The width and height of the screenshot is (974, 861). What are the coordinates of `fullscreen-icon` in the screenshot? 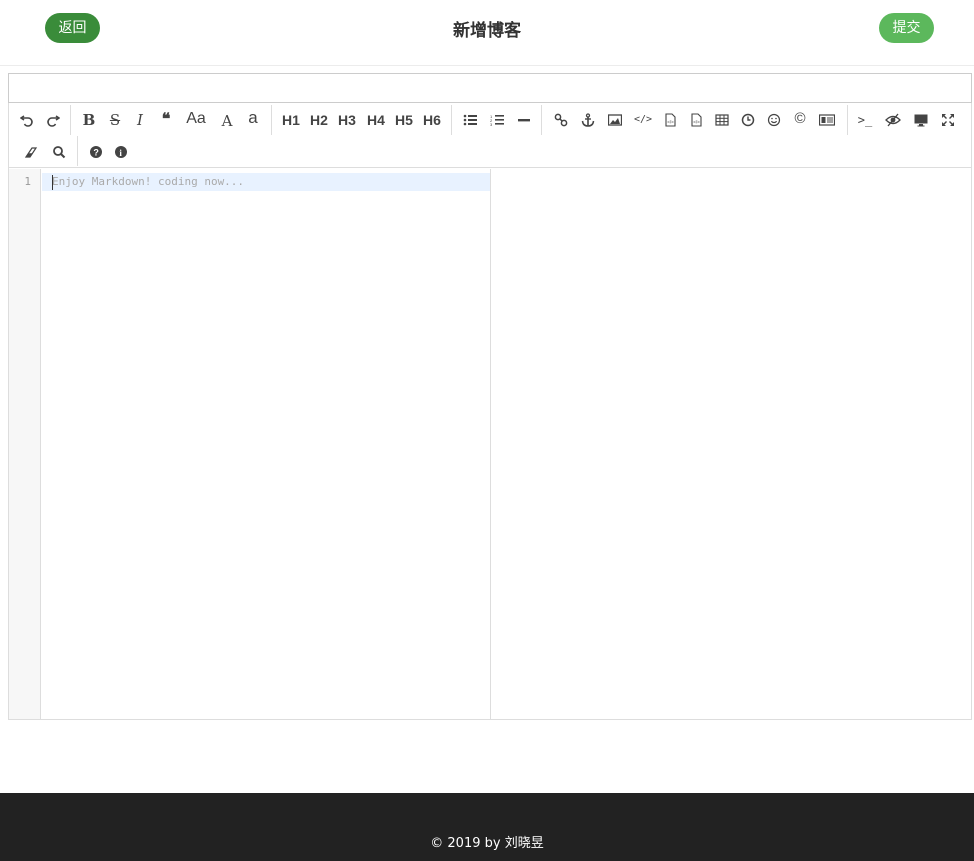 It's located at (948, 120).